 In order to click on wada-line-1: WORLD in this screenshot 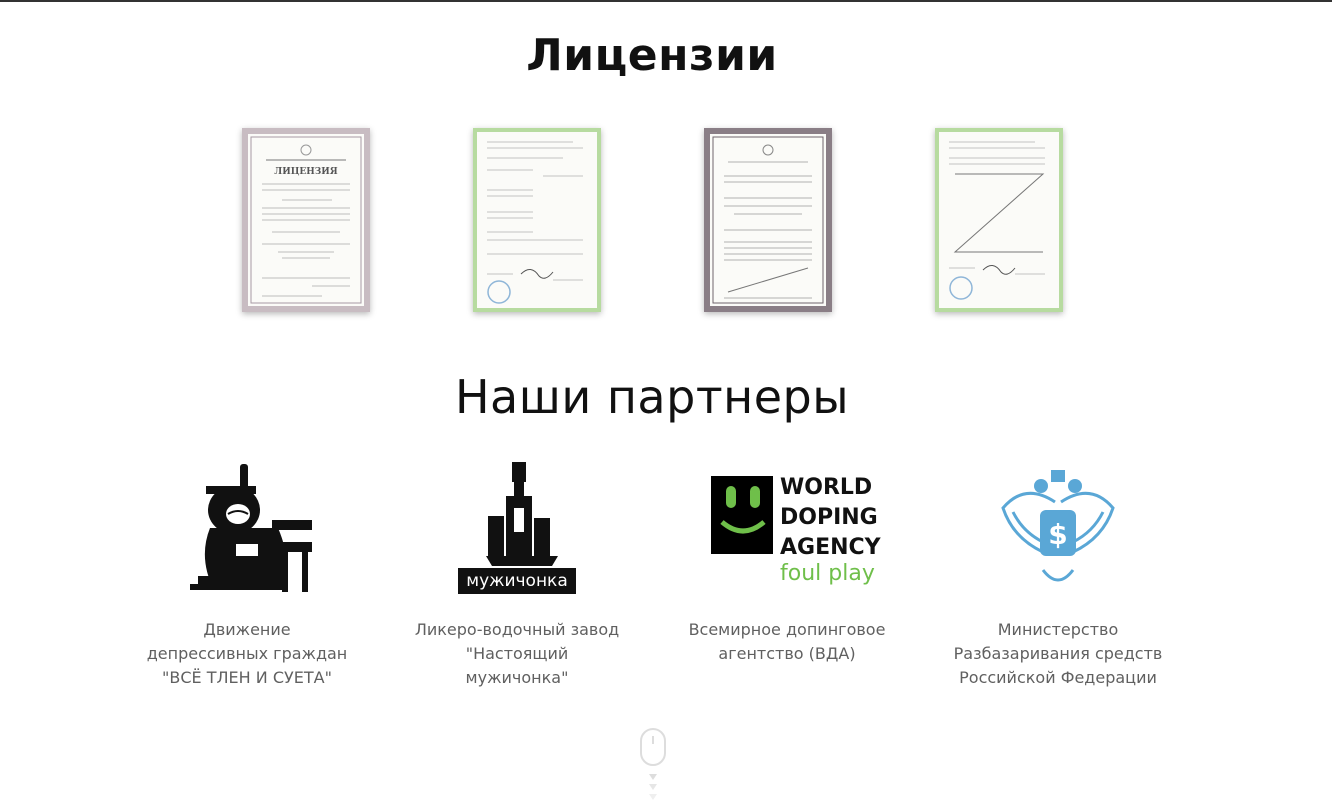, I will do `click(826, 487)`.